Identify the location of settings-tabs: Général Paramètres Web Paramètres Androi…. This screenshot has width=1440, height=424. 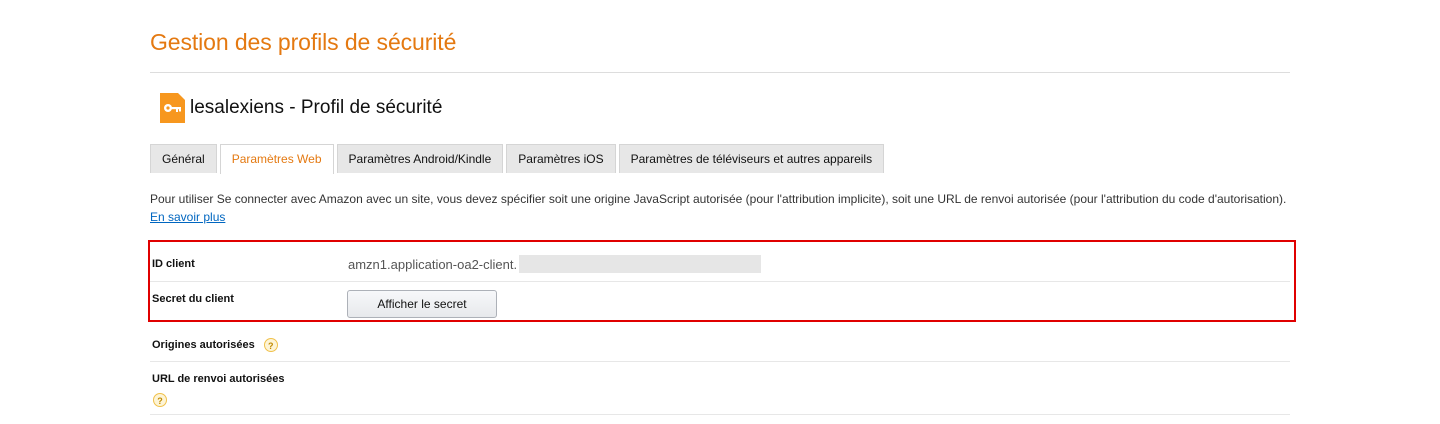
(518, 159).